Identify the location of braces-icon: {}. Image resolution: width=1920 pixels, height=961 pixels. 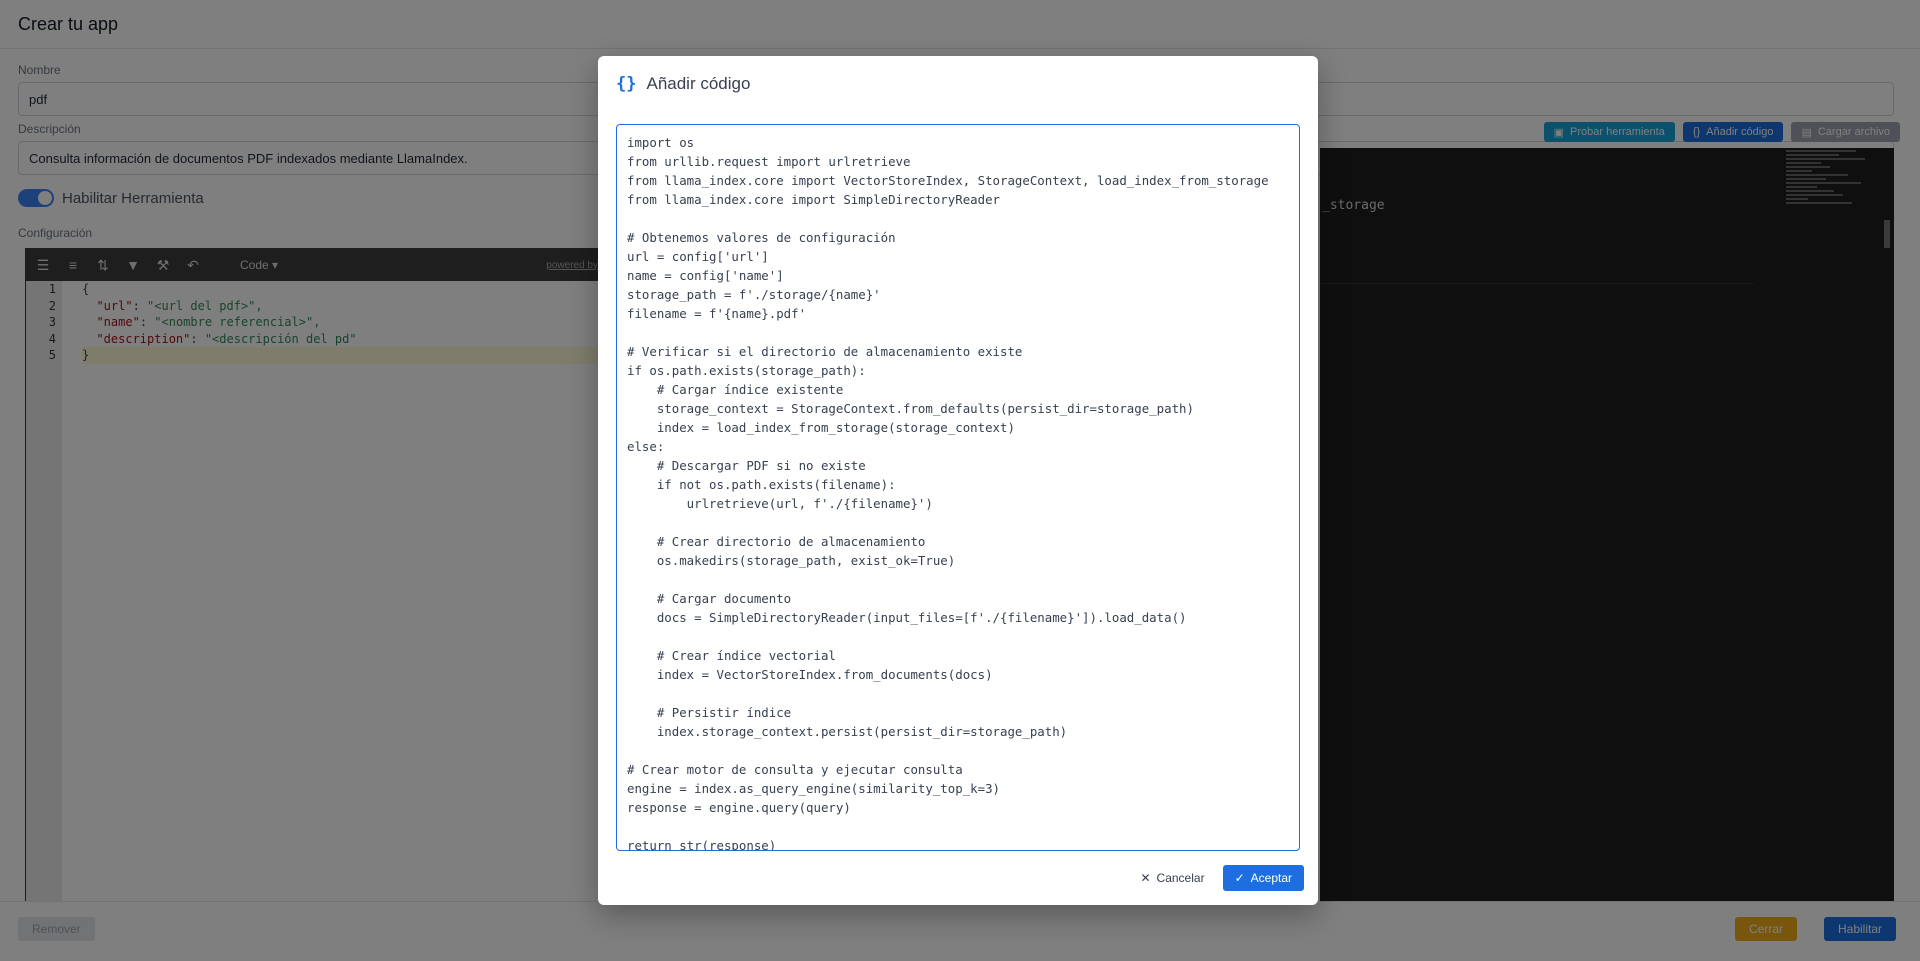
(626, 84).